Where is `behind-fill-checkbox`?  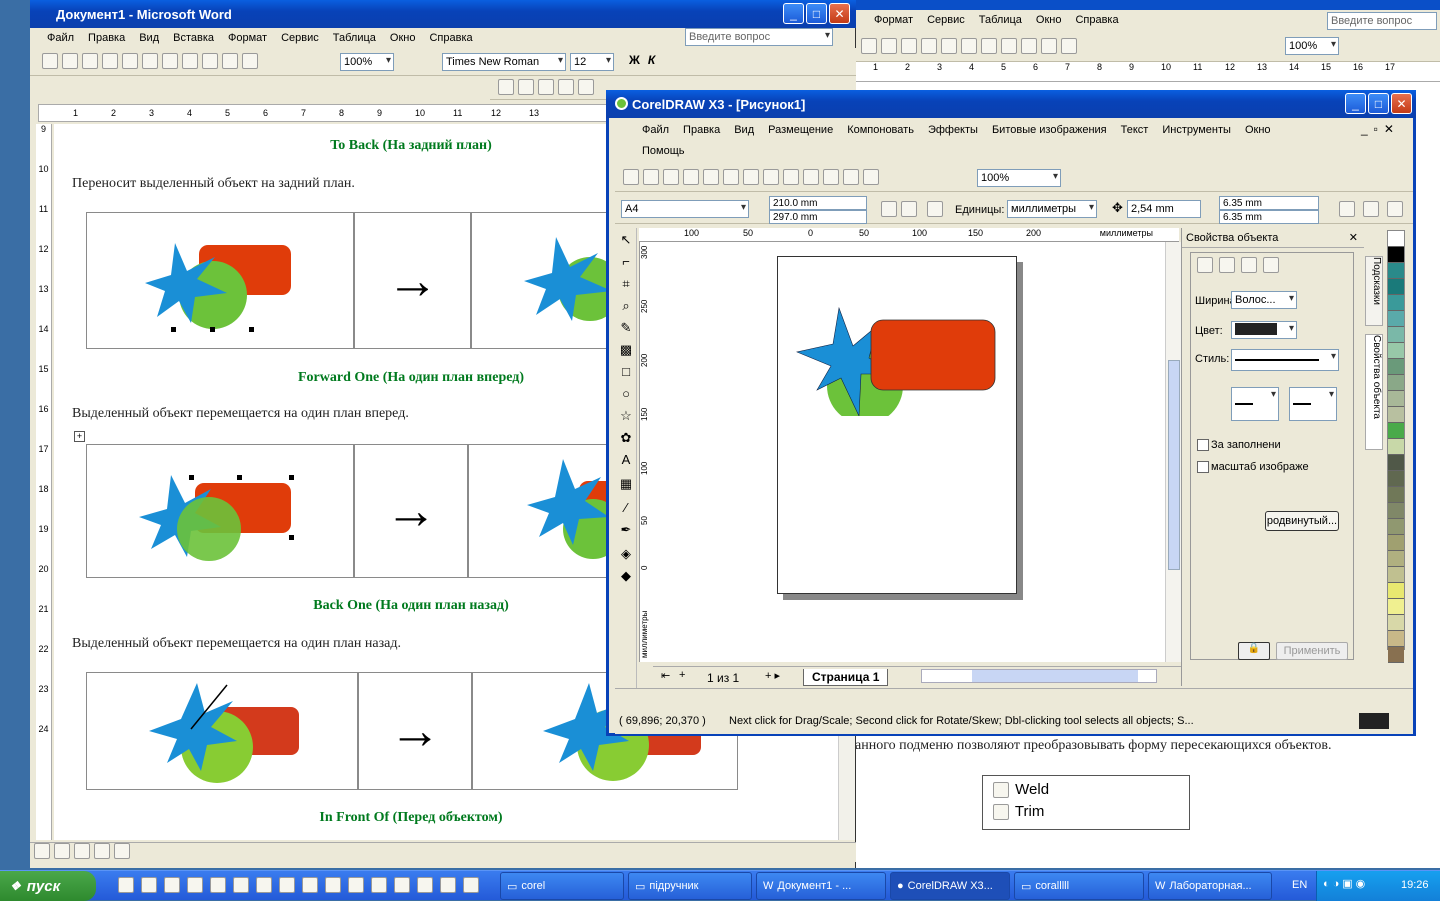
behind-fill-checkbox is located at coordinates (1203, 445).